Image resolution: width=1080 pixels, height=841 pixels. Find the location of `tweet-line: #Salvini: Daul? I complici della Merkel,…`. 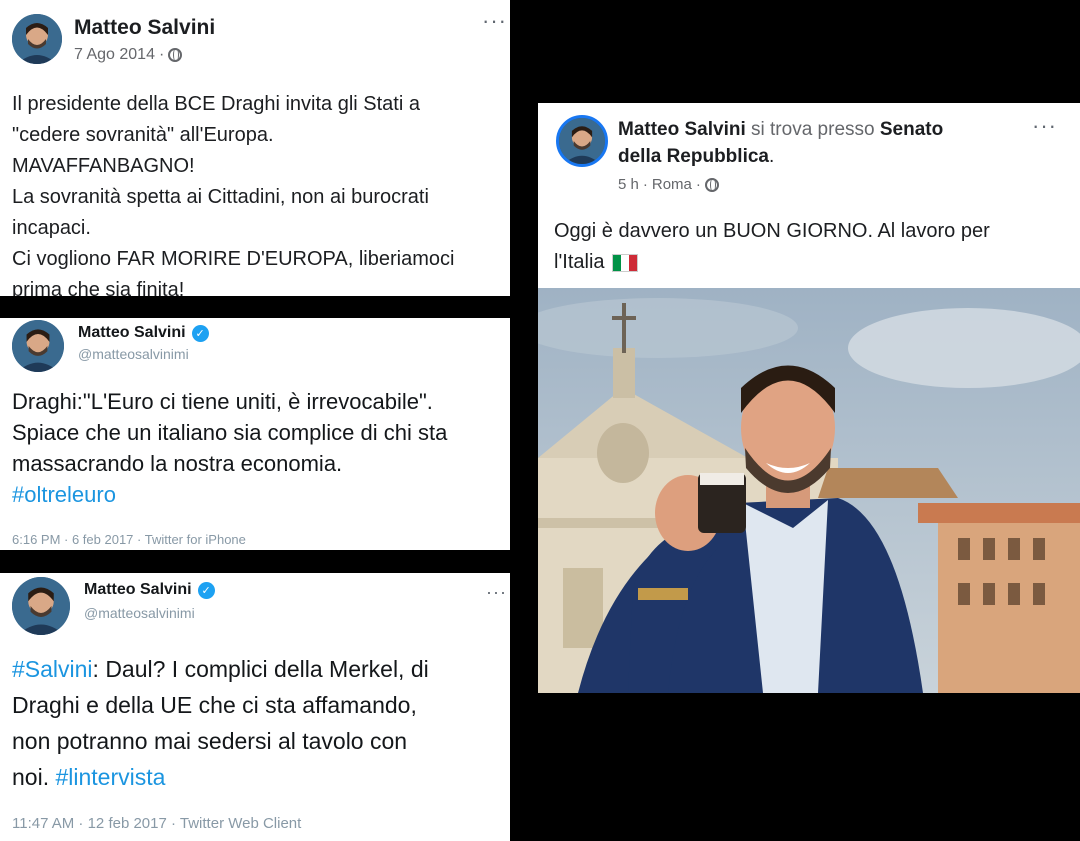

tweet-line: #Salvini: Daul? I complici della Merkel,… is located at coordinates (220, 669).